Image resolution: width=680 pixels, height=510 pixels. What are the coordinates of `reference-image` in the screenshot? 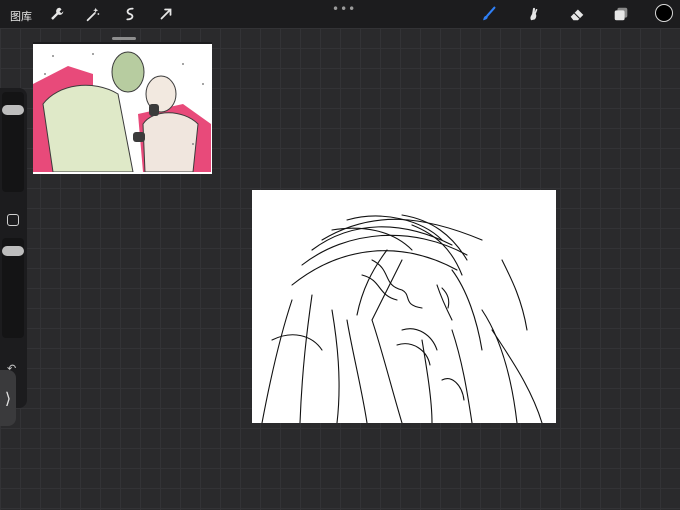 It's located at (122, 108).